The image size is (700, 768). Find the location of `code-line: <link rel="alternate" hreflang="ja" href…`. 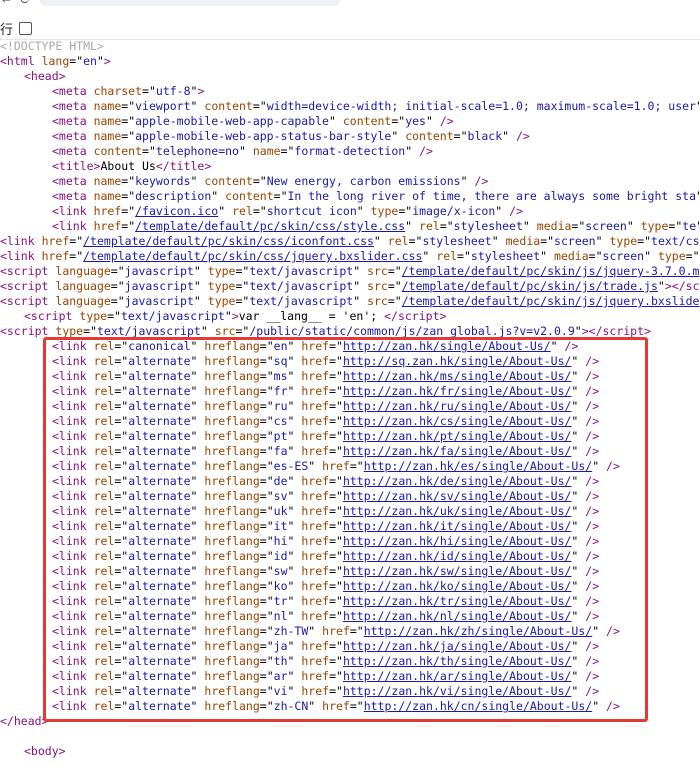

code-line: <link rel="alternate" hreflang="ja" href… is located at coordinates (325, 646).